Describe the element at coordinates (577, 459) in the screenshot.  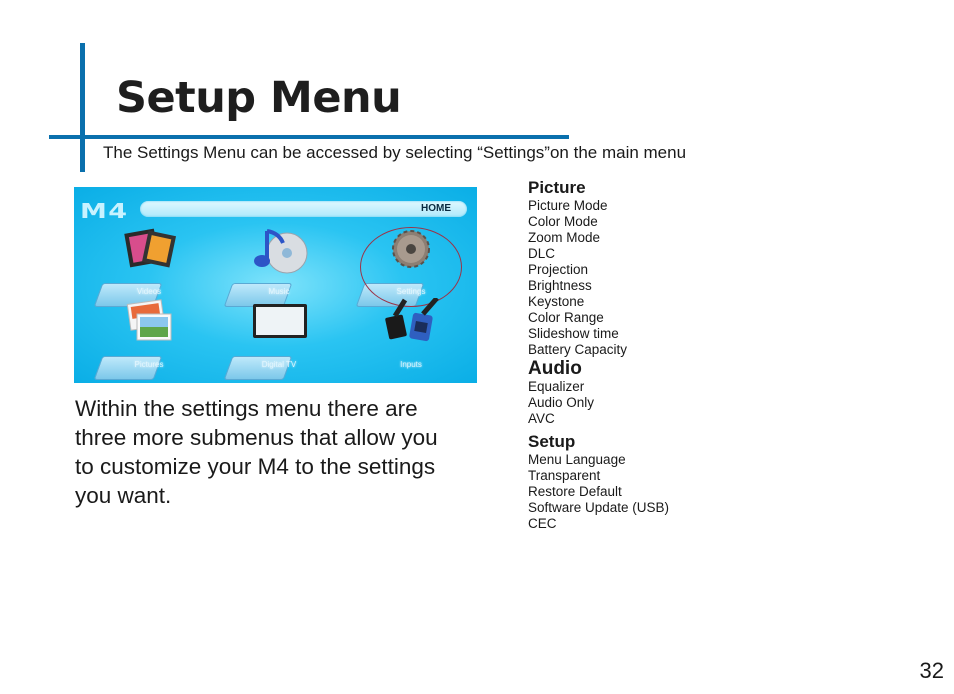
I see `list-item: Menu Language` at that location.